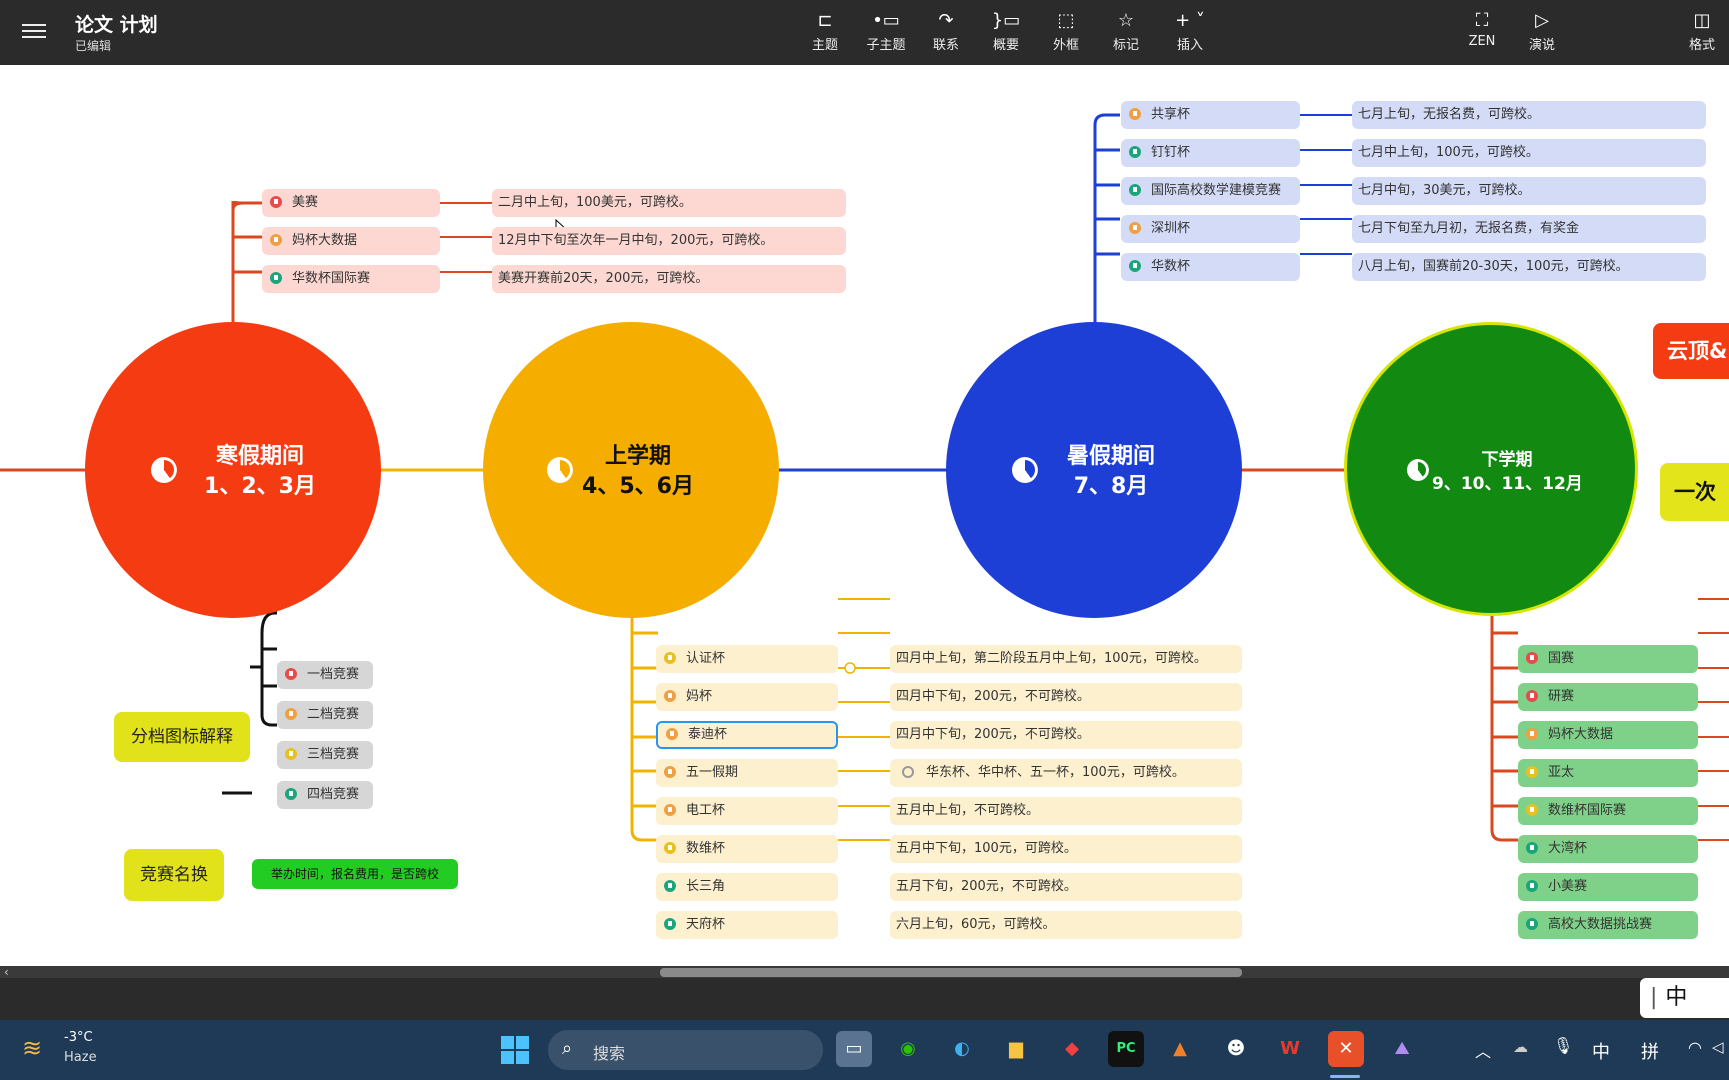 Image resolution: width=1729 pixels, height=1080 pixels. I want to click on legend-level-topic: 一档竞赛, so click(325, 675).